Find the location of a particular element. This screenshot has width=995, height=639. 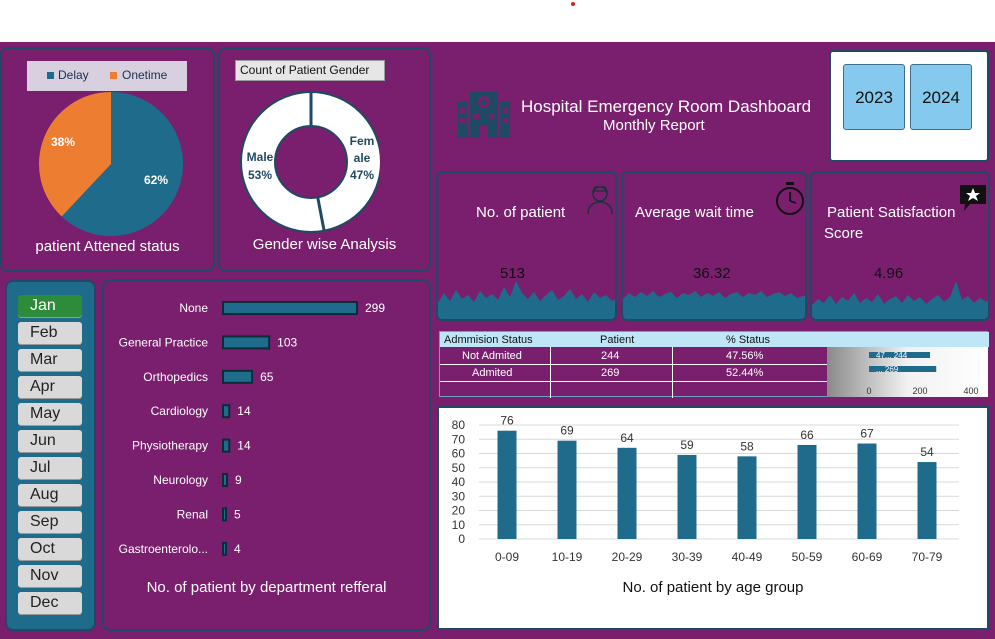

age-bar-value-label: 69 is located at coordinates (567, 431).